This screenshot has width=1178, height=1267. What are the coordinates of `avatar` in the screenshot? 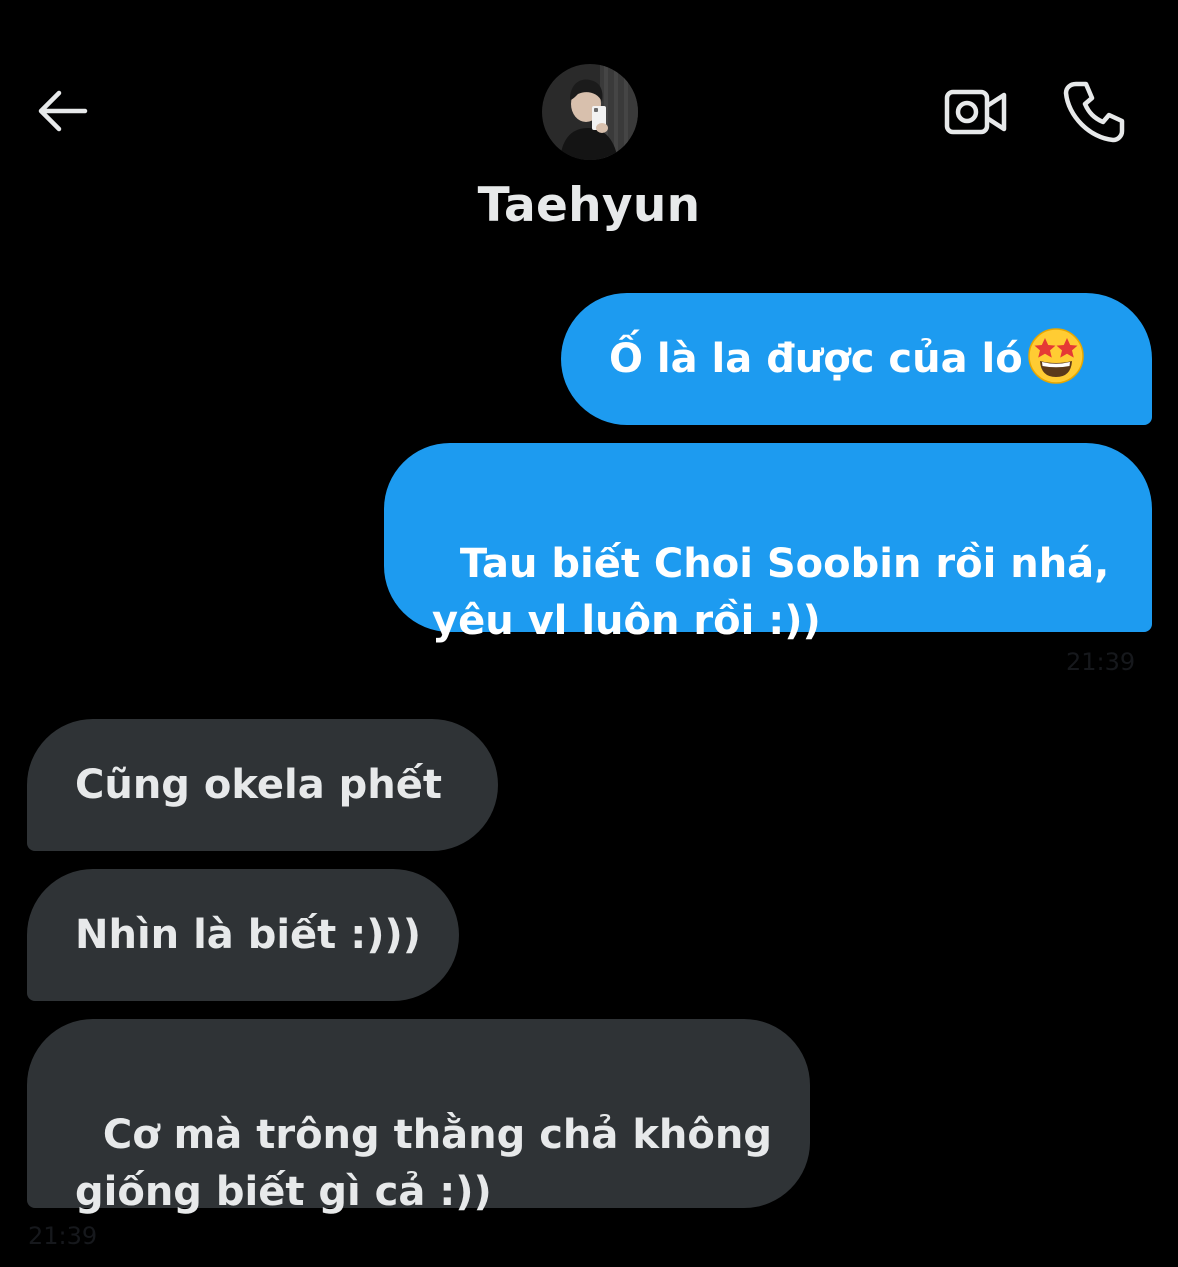 It's located at (590, 112).